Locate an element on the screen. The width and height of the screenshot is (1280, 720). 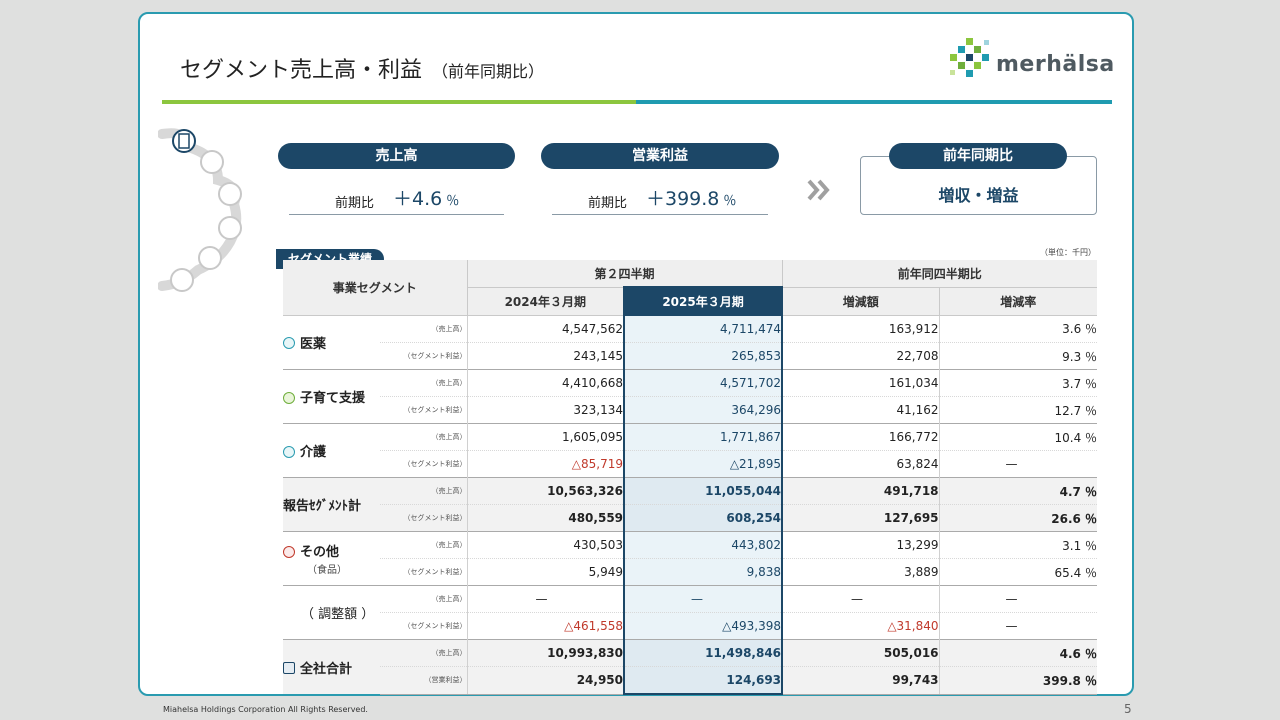
header-diff: 増減額 is located at coordinates (860, 301).